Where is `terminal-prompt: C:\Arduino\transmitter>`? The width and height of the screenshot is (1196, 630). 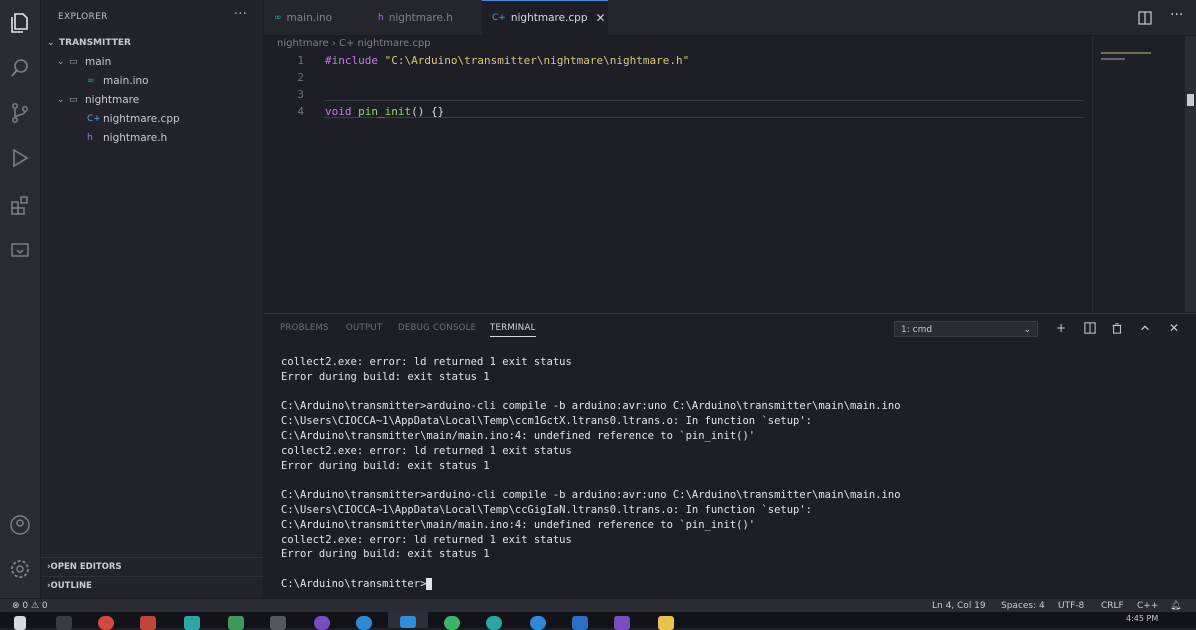 terminal-prompt: C:\Arduino\transmitter> is located at coordinates (354, 583).